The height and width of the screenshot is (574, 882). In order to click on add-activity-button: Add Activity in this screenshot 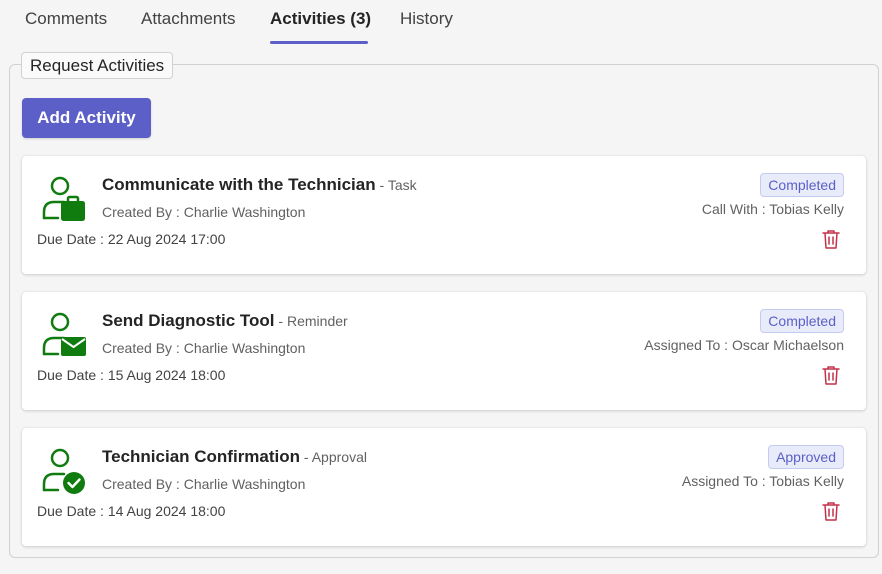, I will do `click(86, 118)`.